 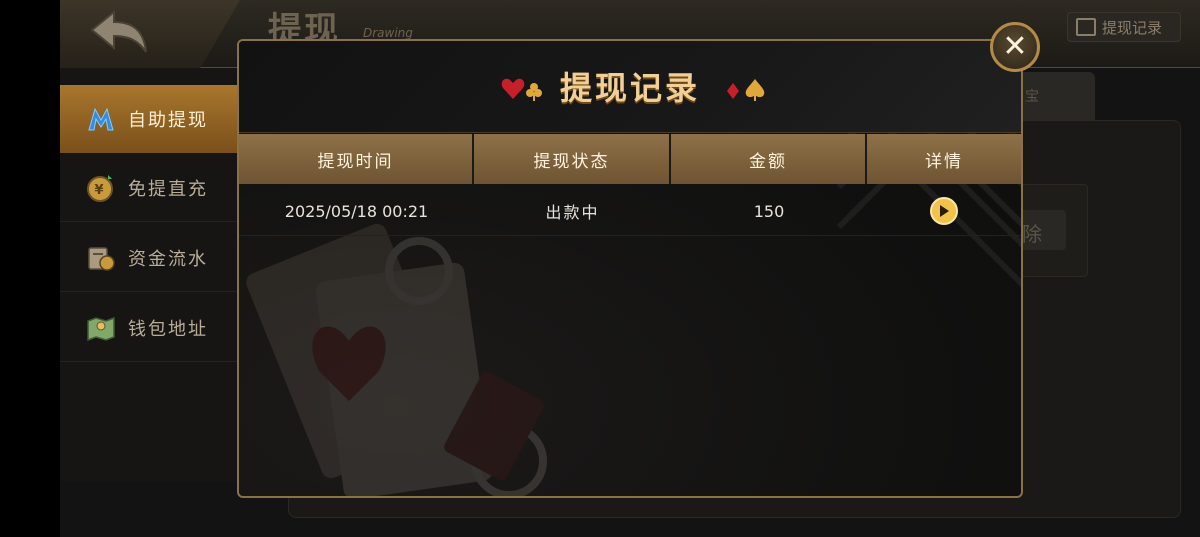 I want to click on yuan-coin-icon: ¥, so click(x=100, y=188).